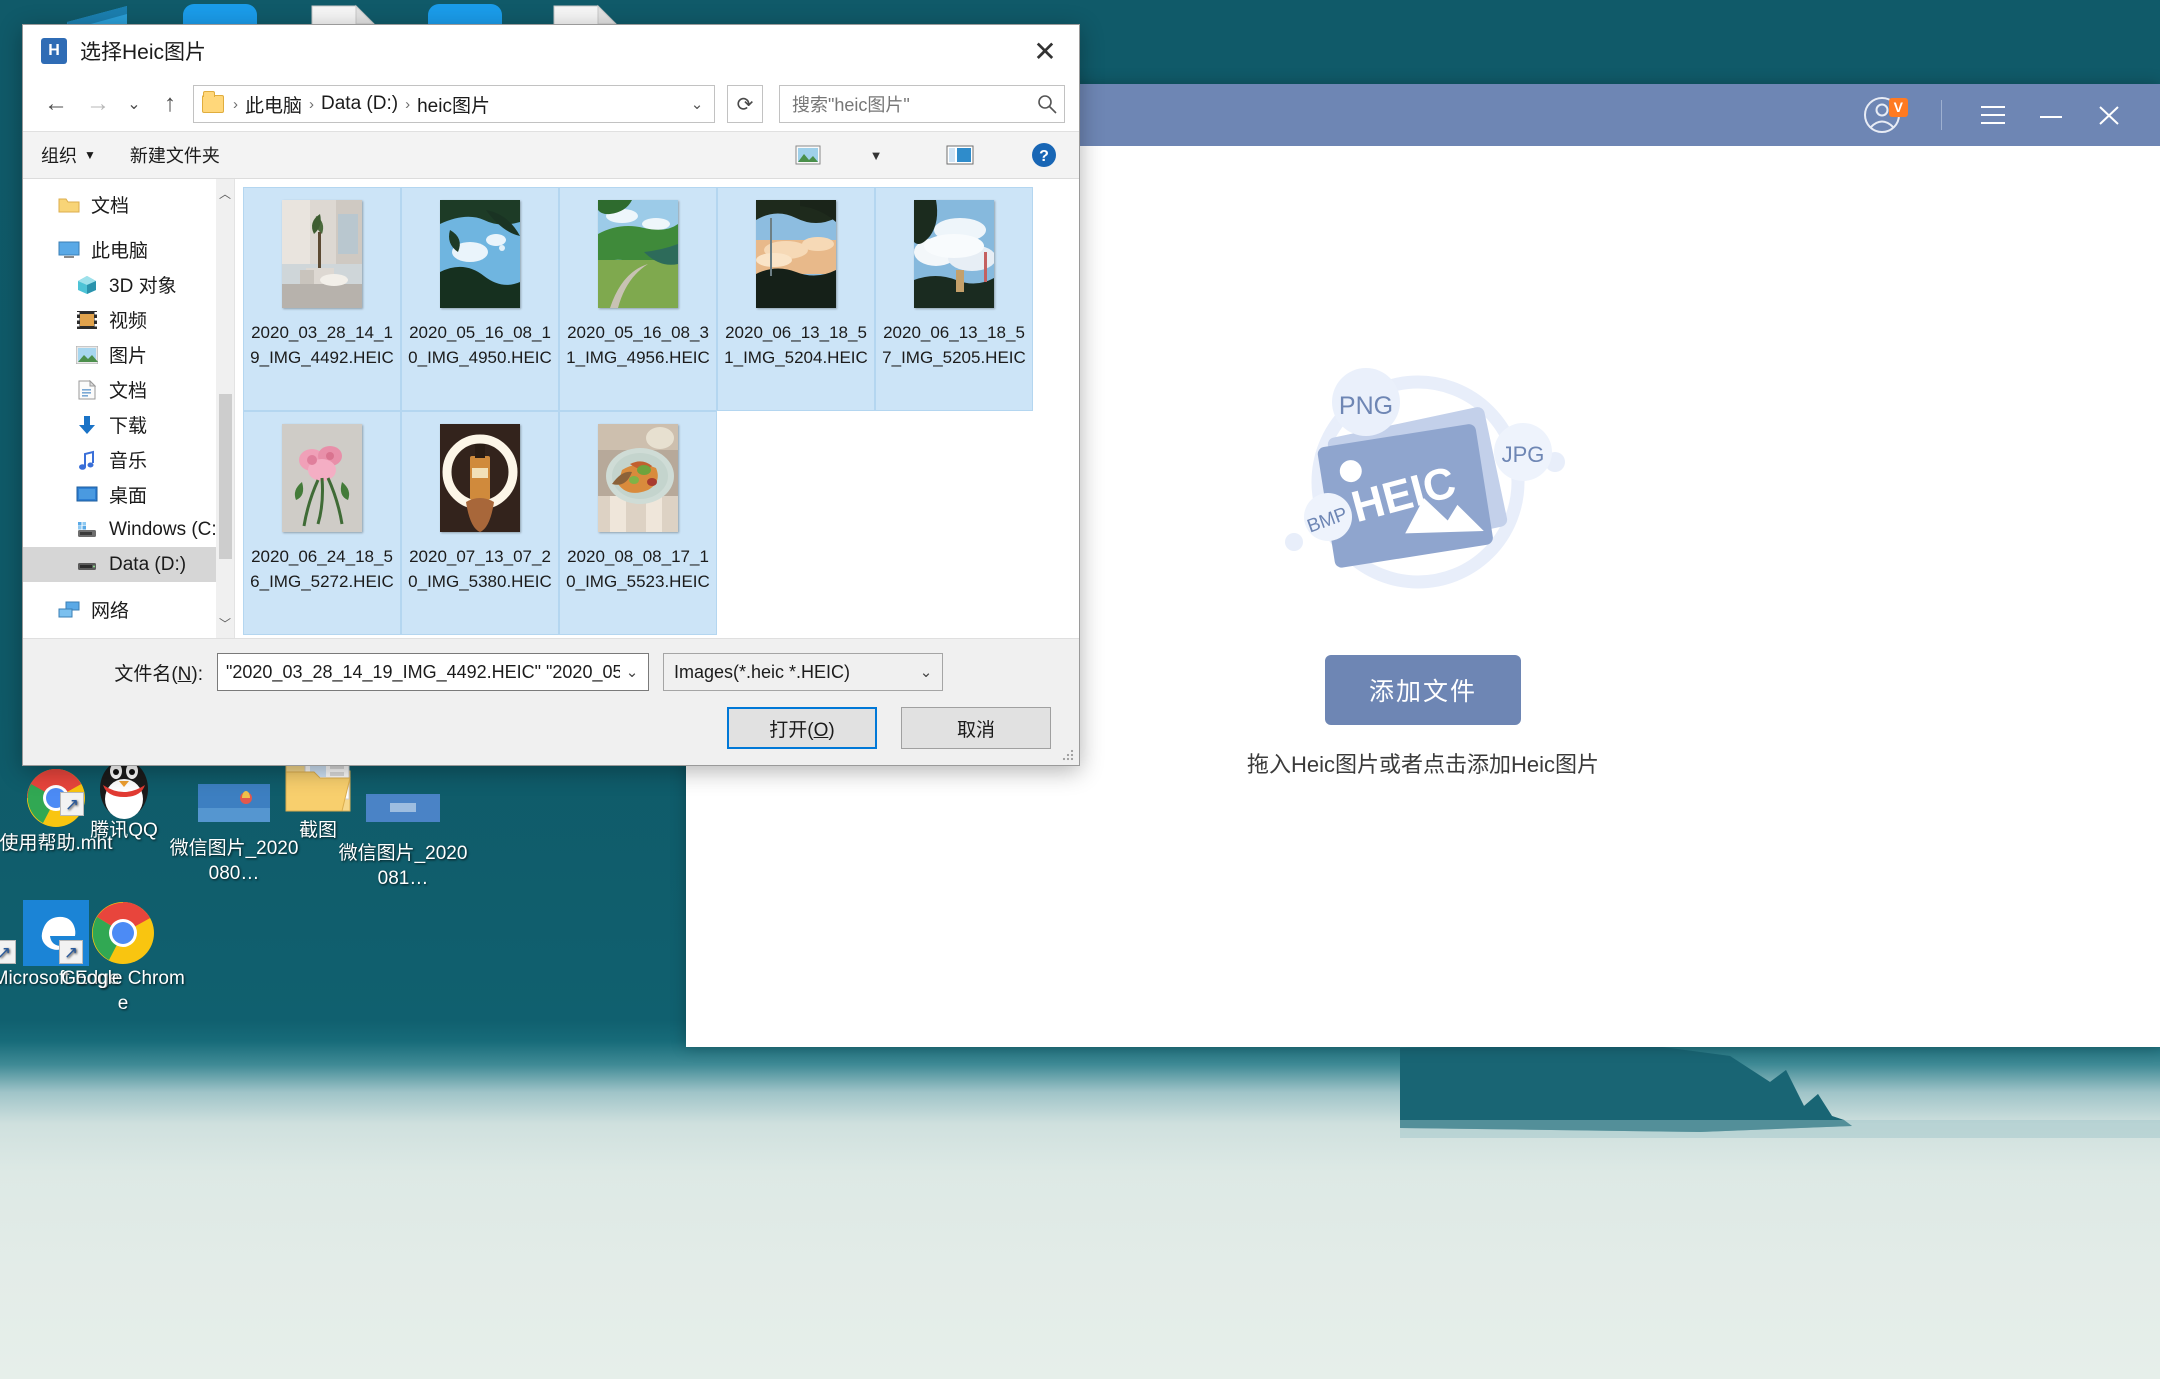  I want to click on sidebar-item-pictures: 图片, so click(128, 354).